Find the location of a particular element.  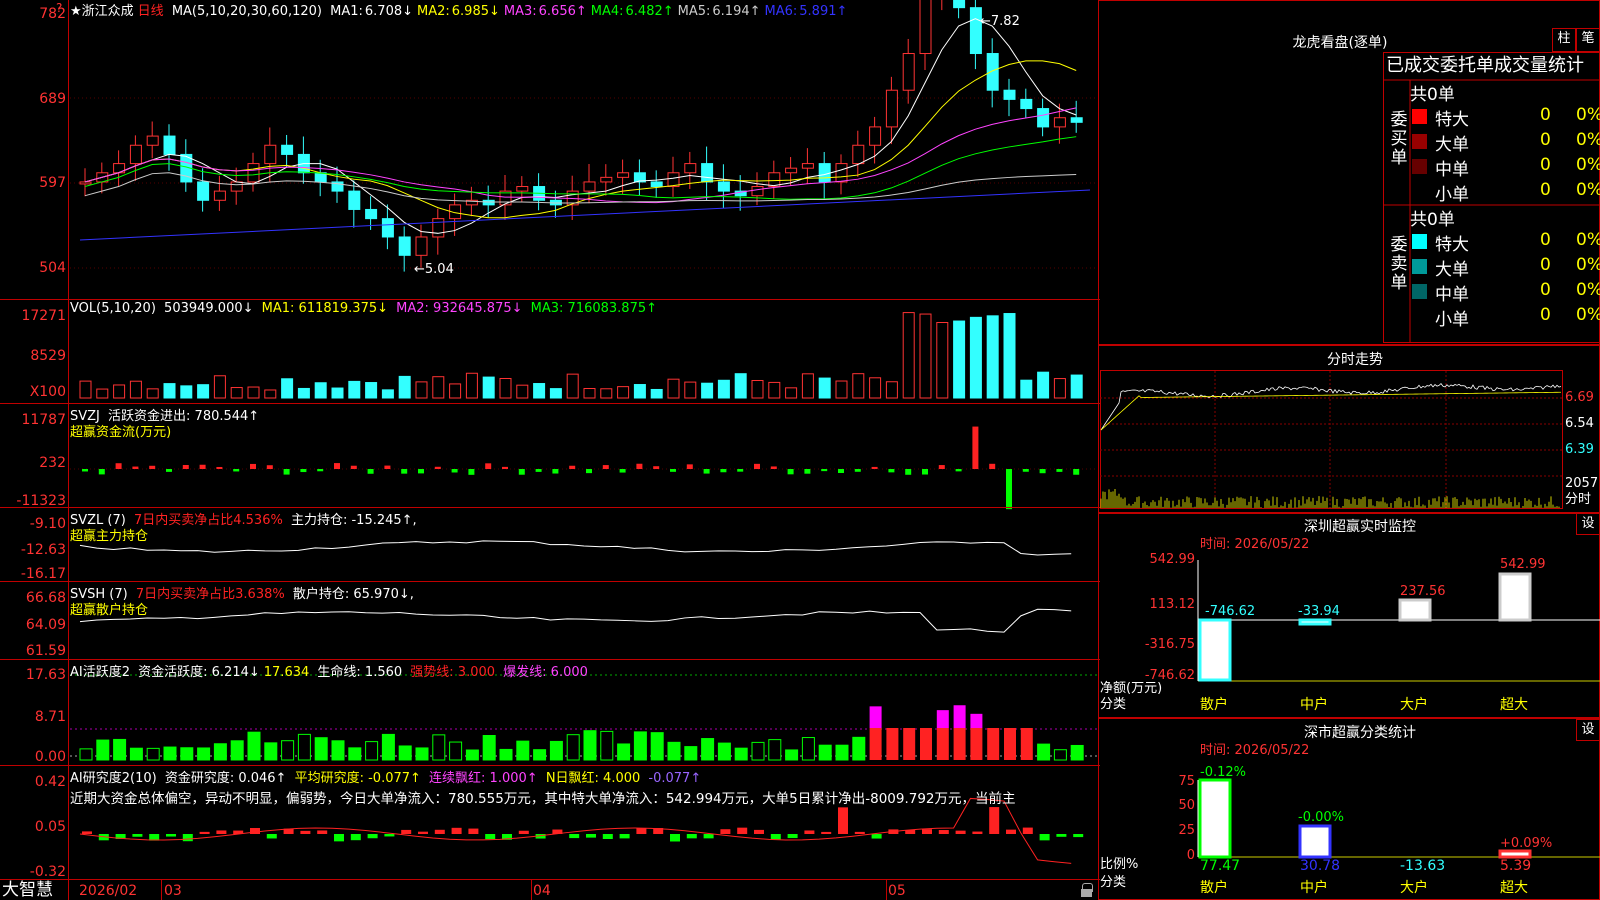

y-tick: 64.09 is located at coordinates (45, 625).